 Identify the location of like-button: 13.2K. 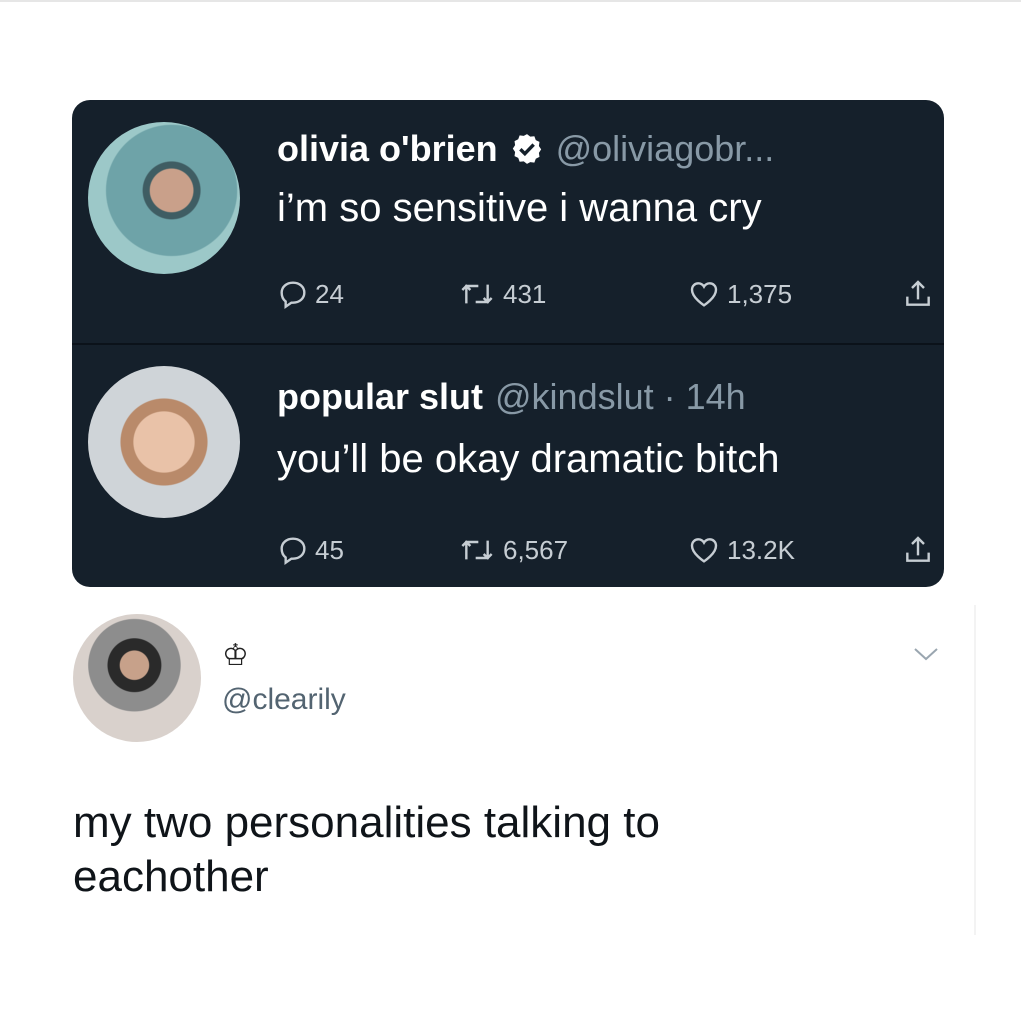
(741, 550).